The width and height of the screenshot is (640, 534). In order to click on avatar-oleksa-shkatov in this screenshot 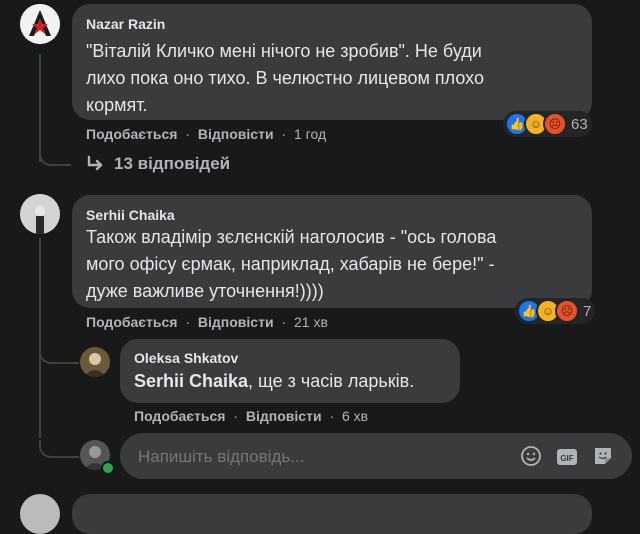, I will do `click(95, 362)`.